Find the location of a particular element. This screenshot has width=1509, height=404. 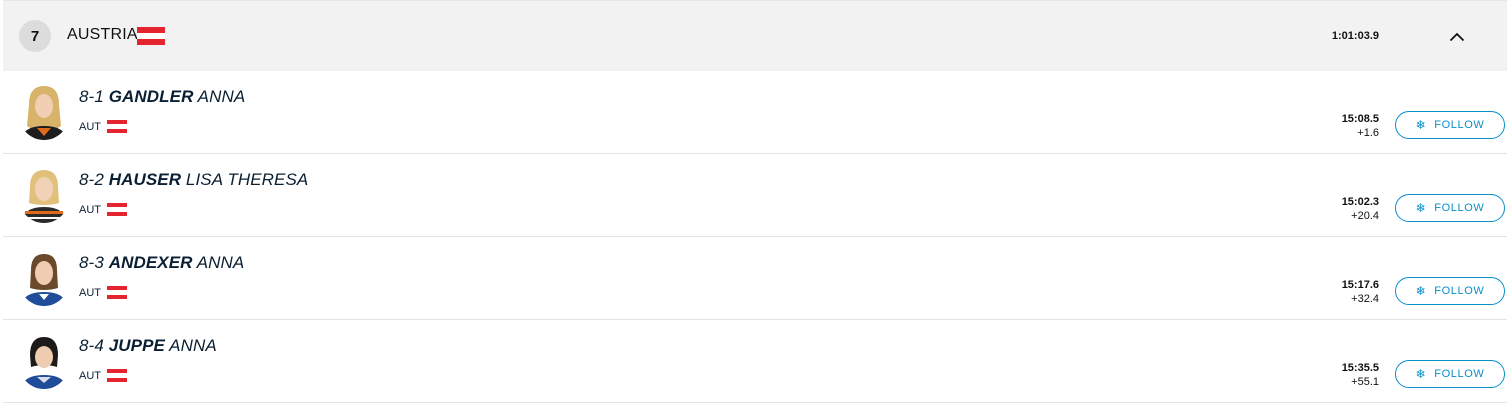

leg-time: 15:17.6 is located at coordinates (1360, 285).